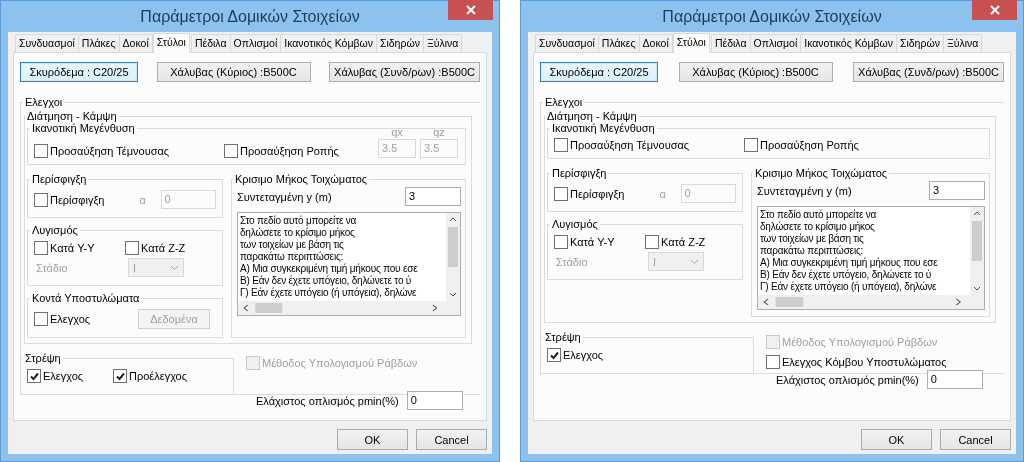 This screenshot has height=462, width=1024. What do you see at coordinates (575, 224) in the screenshot?
I see `group-title: Λυγισμός` at bounding box center [575, 224].